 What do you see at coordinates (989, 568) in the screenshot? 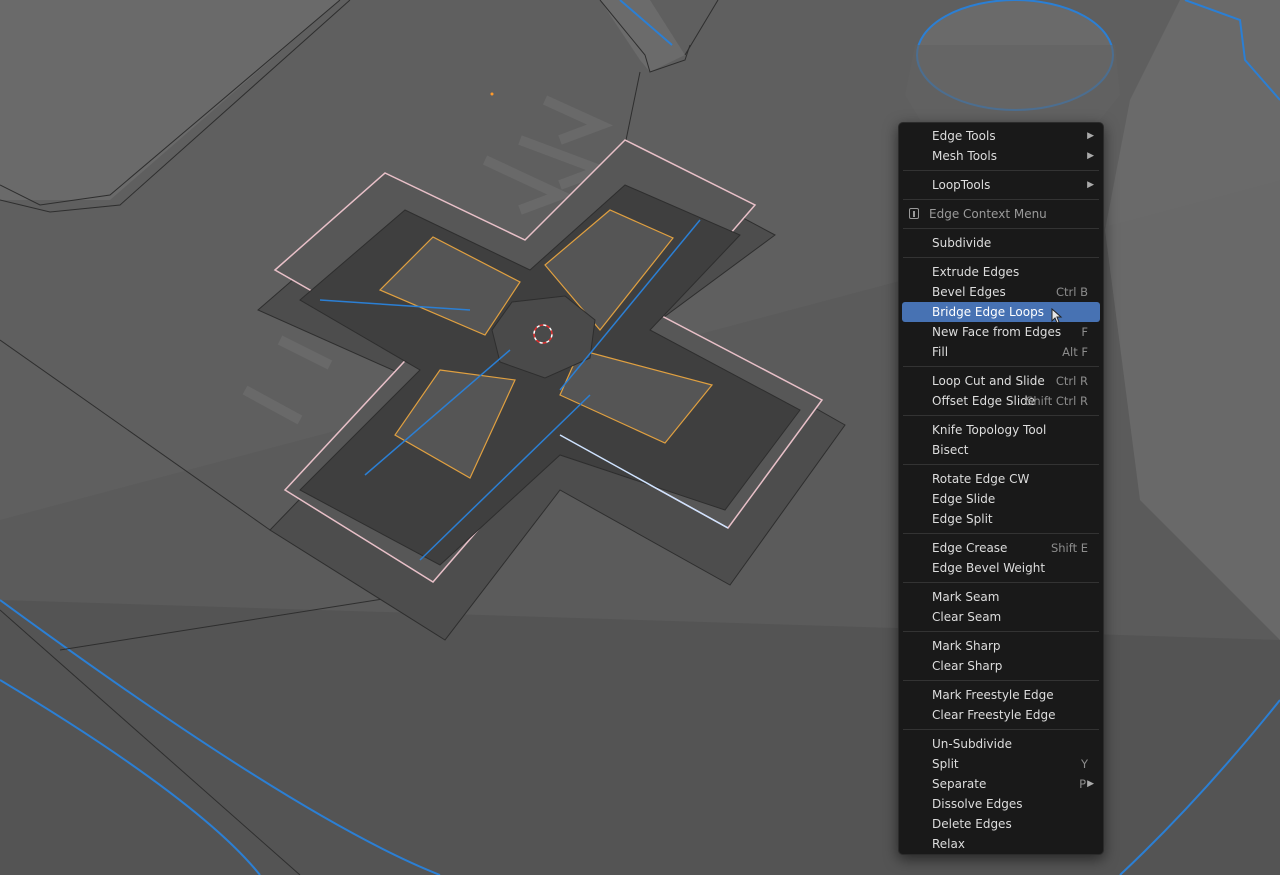
I see `menu-item-label: Edge Bevel Weight` at bounding box center [989, 568].